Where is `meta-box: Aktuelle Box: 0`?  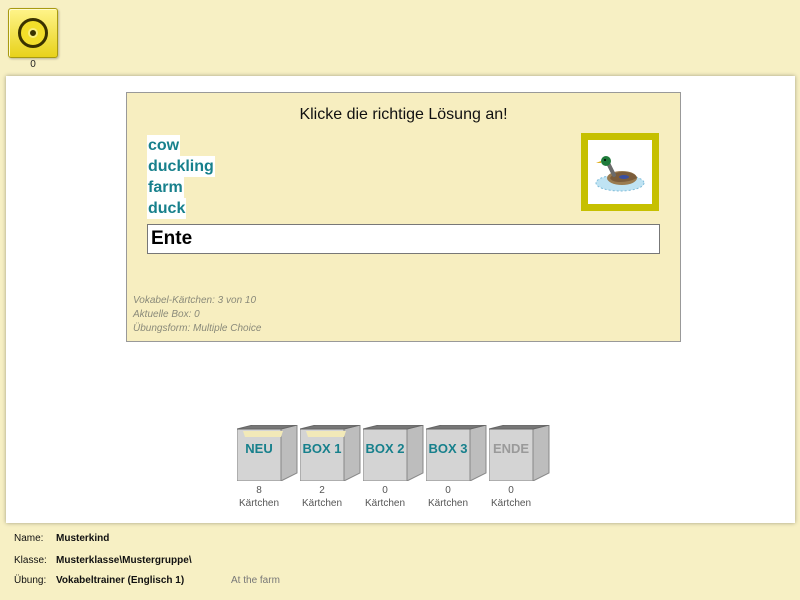
meta-box: Aktuelle Box: 0 is located at coordinates (166, 314).